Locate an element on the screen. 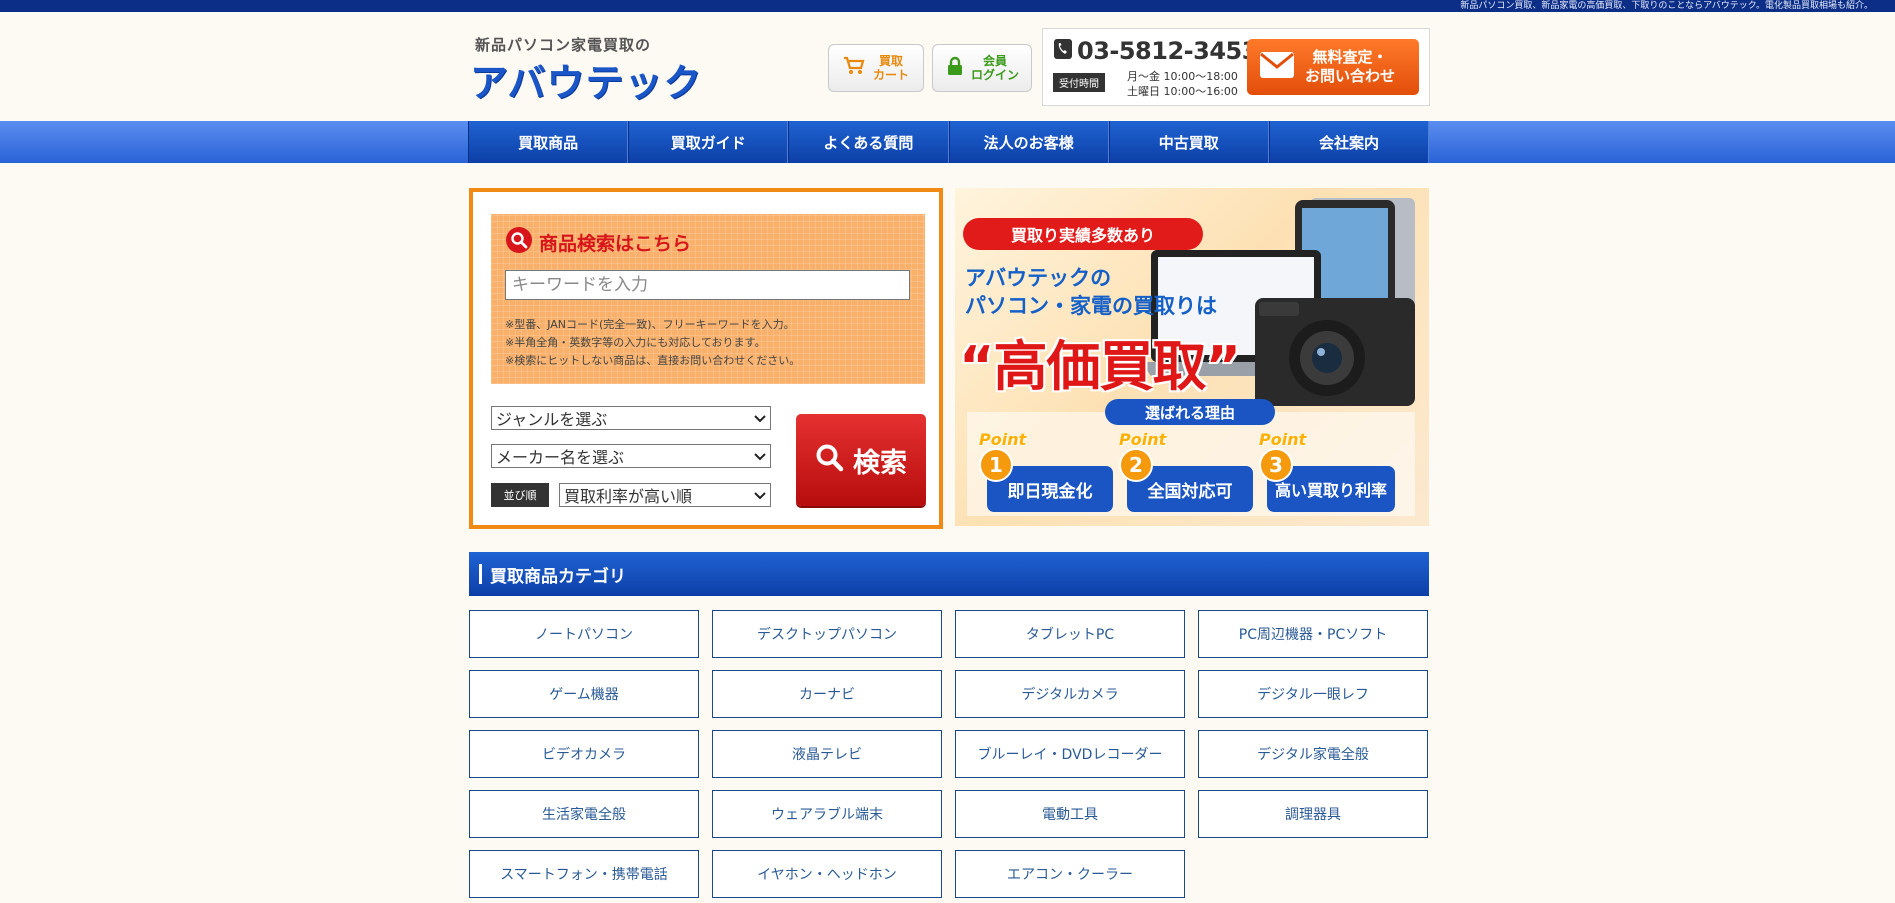 Image resolution: width=1895 pixels, height=903 pixels. category-desktop-pc: デスクトップパソコン is located at coordinates (827, 634).